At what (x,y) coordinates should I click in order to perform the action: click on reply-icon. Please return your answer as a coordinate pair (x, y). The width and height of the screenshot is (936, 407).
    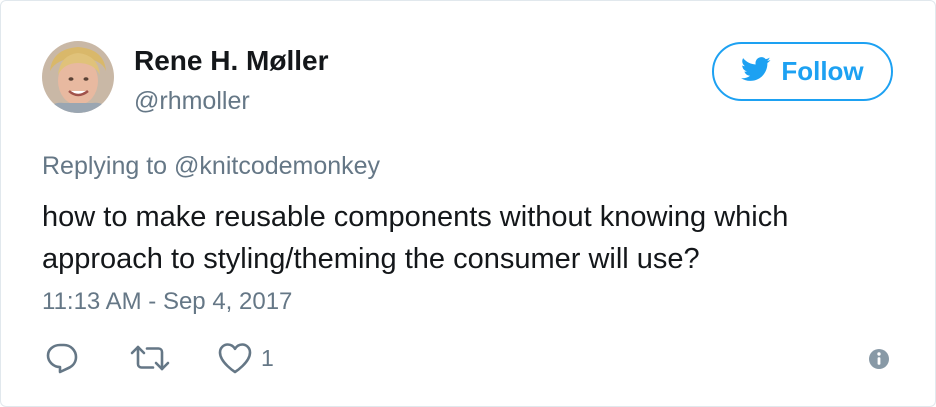
    Looking at the image, I should click on (62, 360).